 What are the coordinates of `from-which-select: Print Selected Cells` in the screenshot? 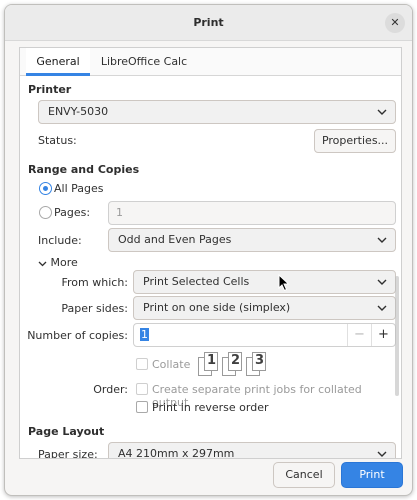 It's located at (264, 282).